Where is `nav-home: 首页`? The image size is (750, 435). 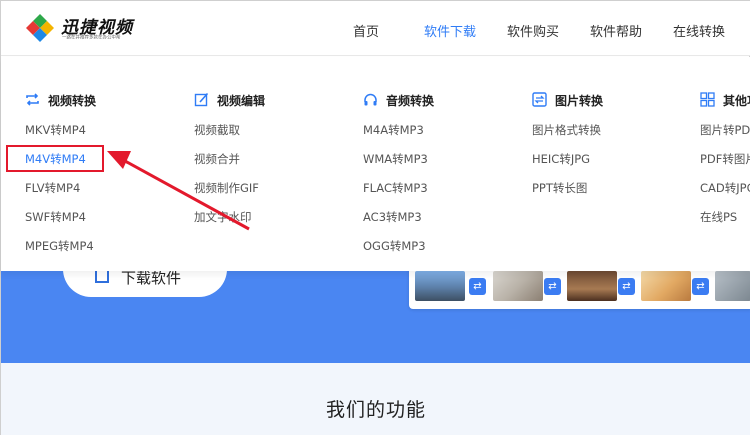
nav-home: 首页 is located at coordinates (366, 30).